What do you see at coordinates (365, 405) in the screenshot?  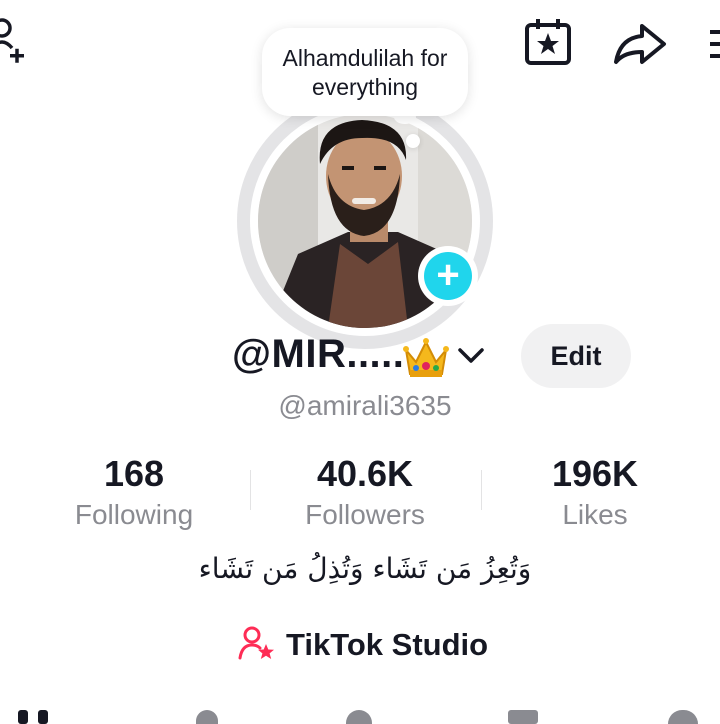 I see `username: @amirali3635` at bounding box center [365, 405].